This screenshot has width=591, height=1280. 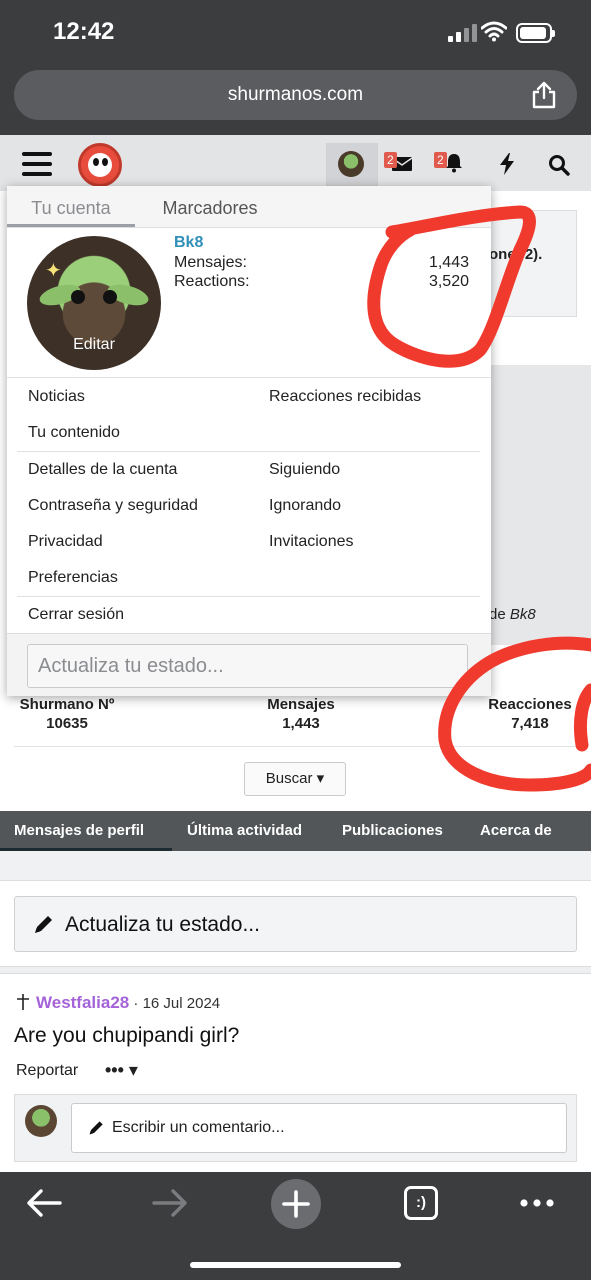 What do you see at coordinates (421, 1203) in the screenshot?
I see `tabs-icon: :)` at bounding box center [421, 1203].